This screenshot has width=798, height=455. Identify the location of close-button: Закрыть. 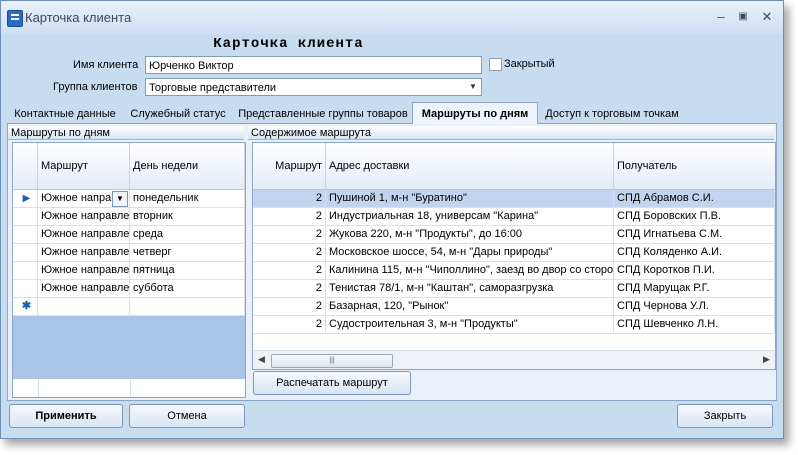
(725, 416).